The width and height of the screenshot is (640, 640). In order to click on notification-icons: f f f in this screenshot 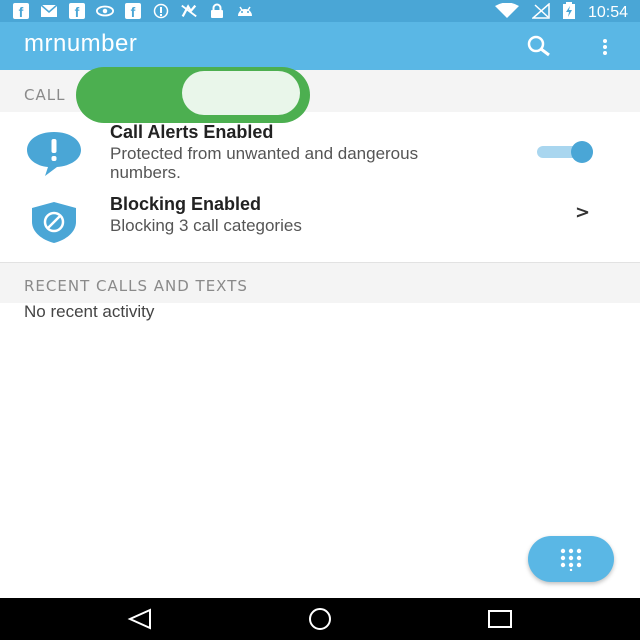, I will do `click(133, 11)`.